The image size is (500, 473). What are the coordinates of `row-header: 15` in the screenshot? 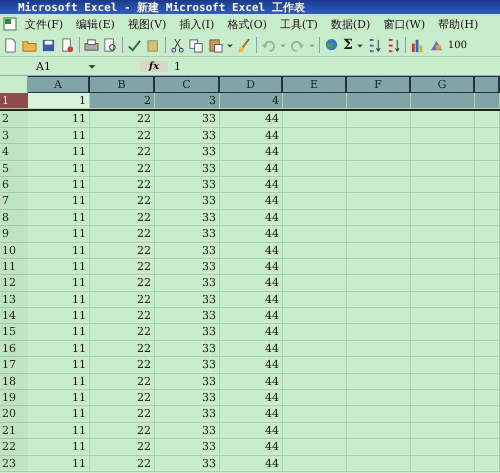 It's located at (14, 332).